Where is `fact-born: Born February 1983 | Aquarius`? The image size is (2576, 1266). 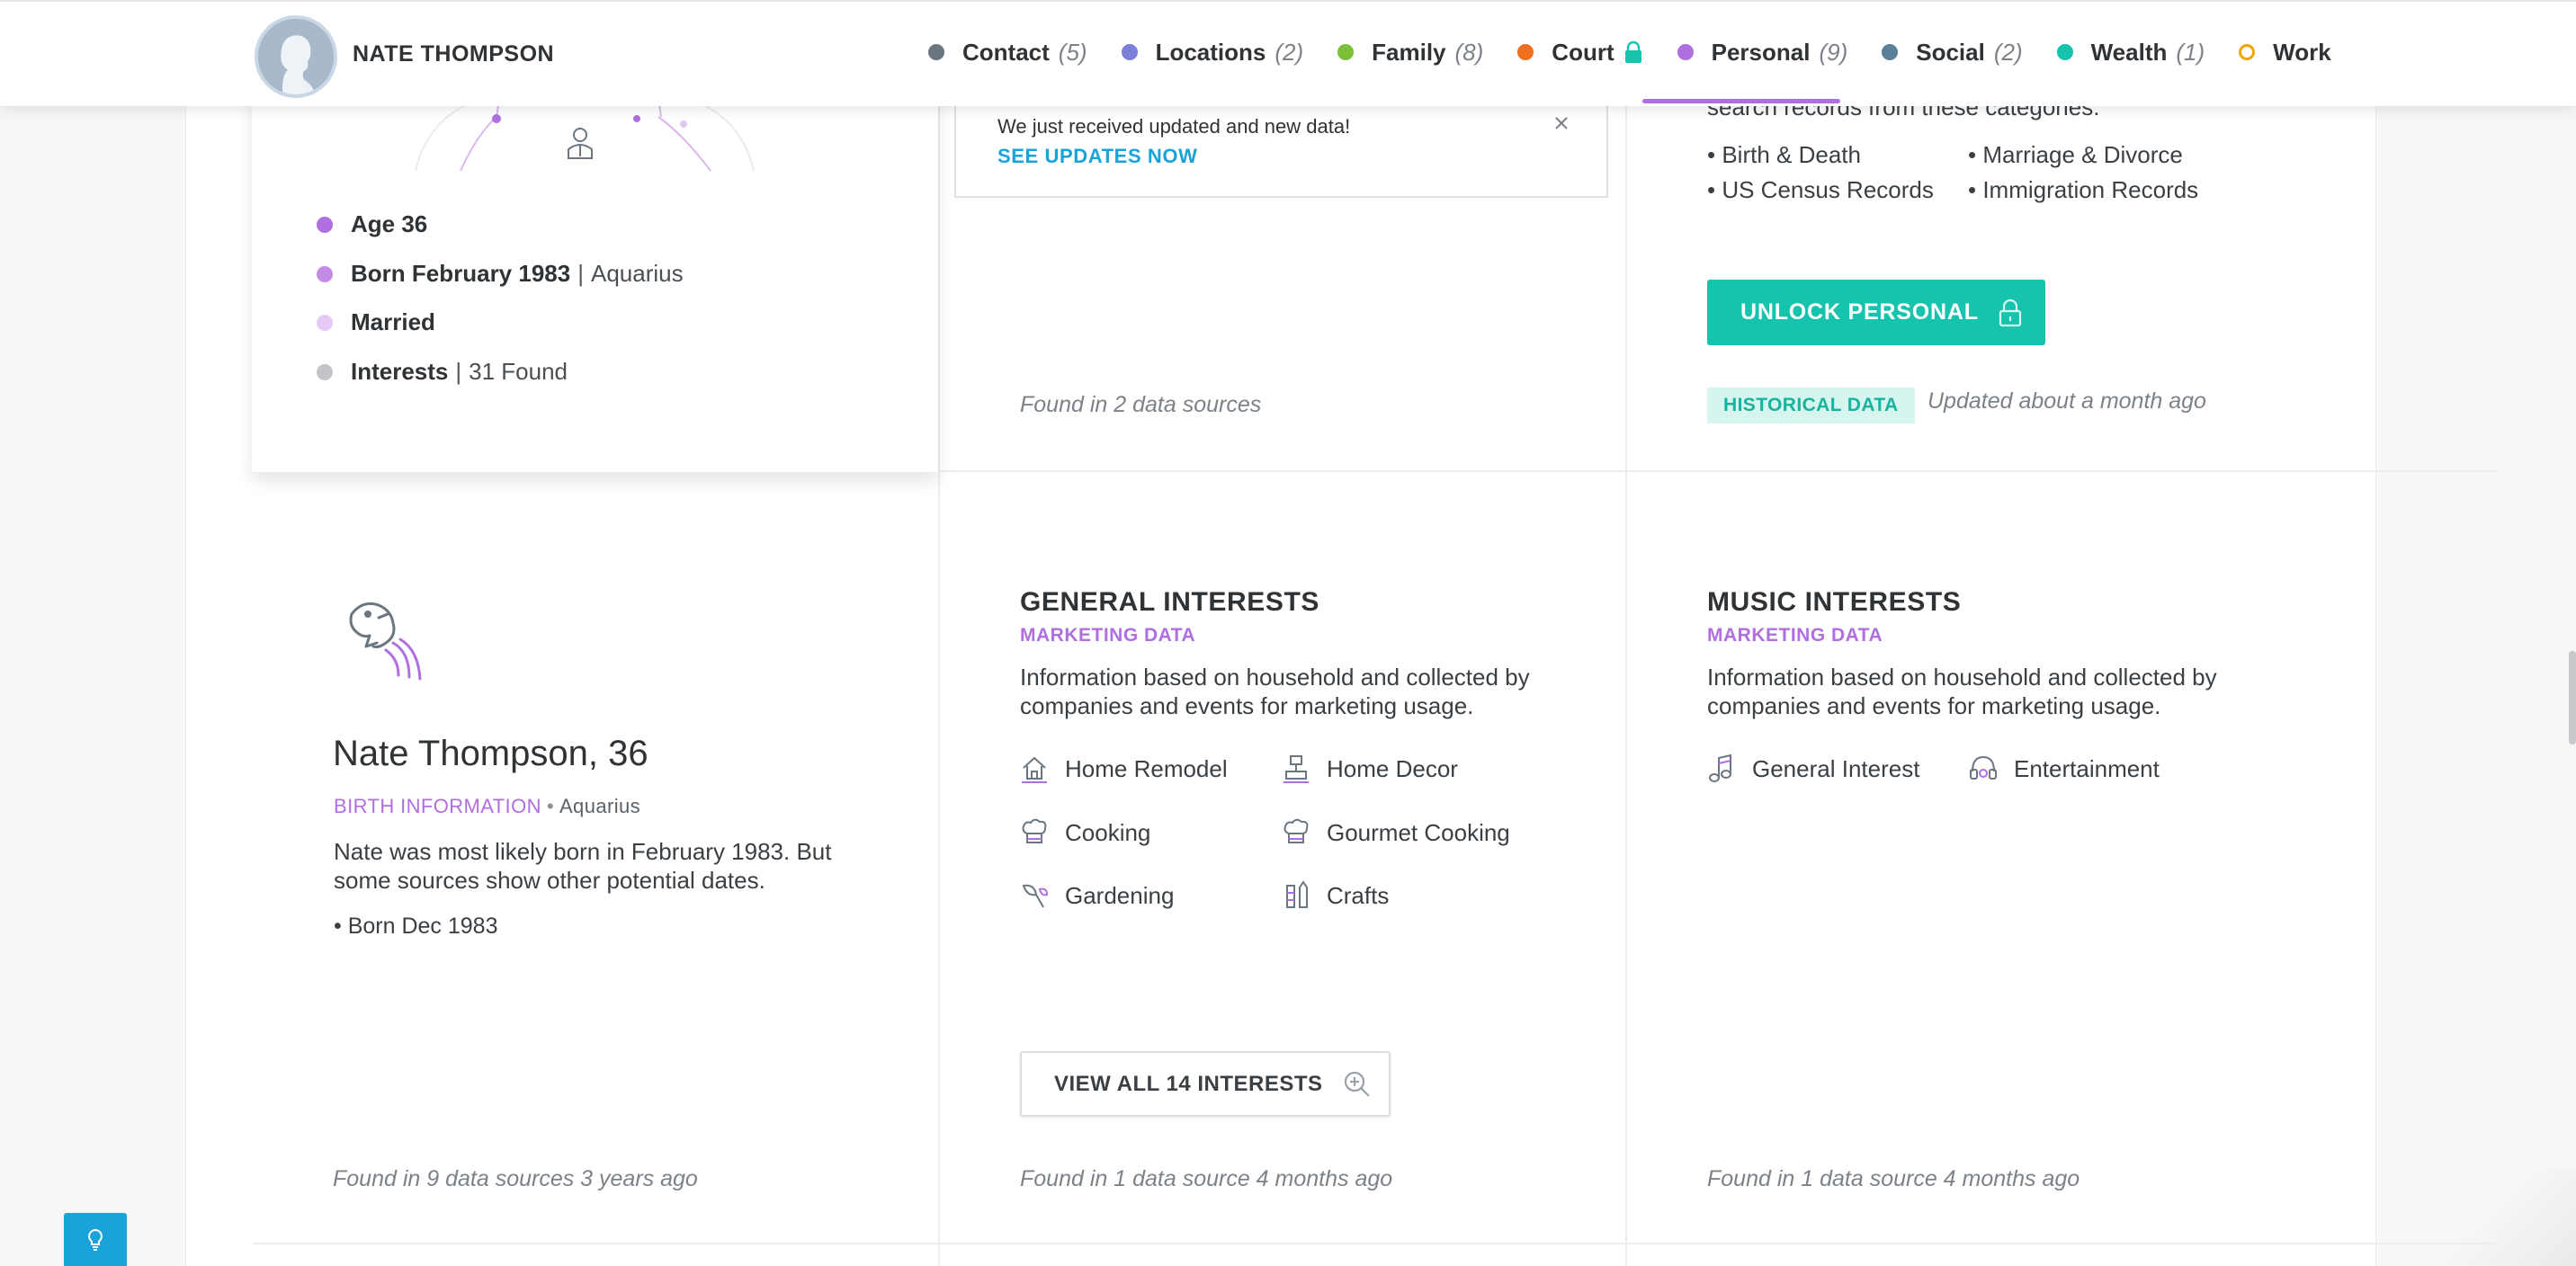
fact-born: Born February 1983 | Aquarius is located at coordinates (500, 274).